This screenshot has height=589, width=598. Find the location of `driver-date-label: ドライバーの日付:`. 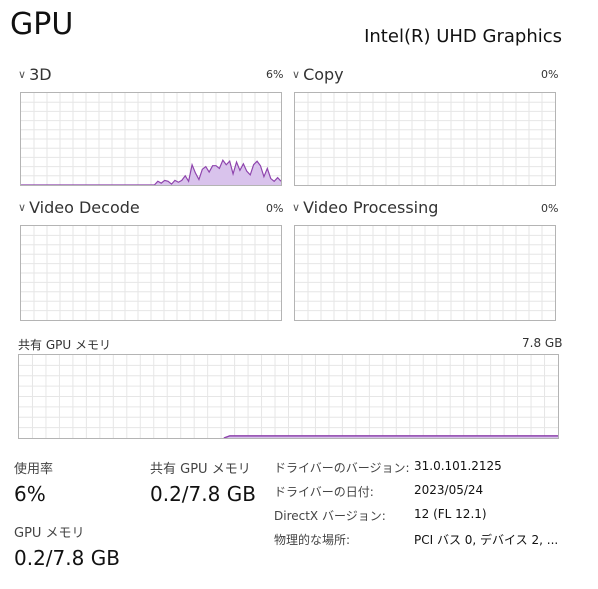

driver-date-label: ドライバーの日付: is located at coordinates (324, 492).